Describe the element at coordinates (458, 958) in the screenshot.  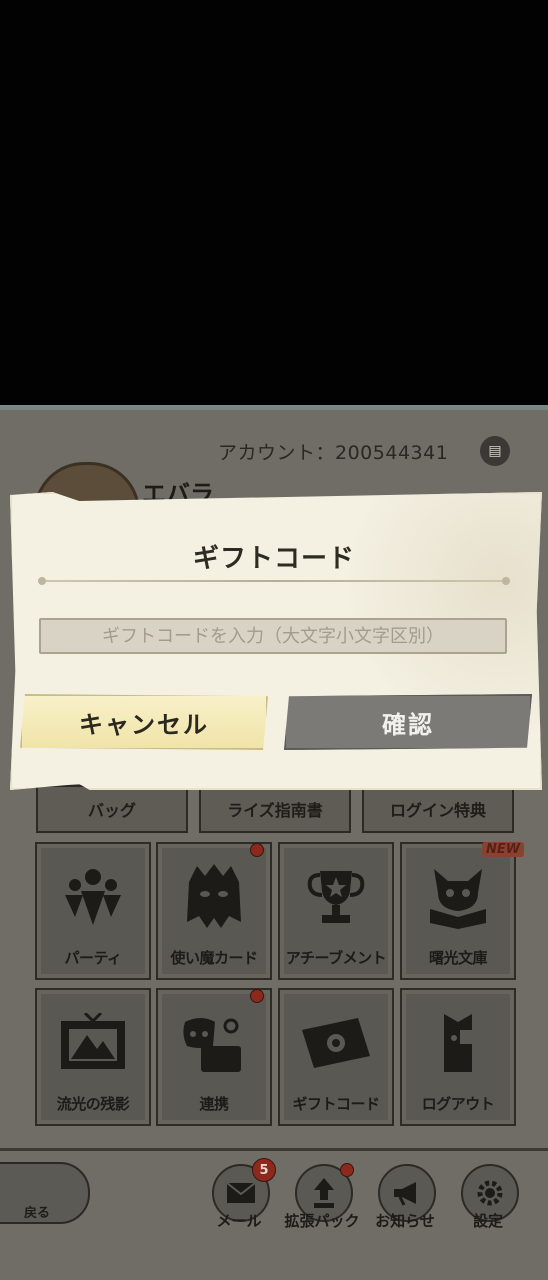
I see `tile-label: 曙光文庫` at that location.